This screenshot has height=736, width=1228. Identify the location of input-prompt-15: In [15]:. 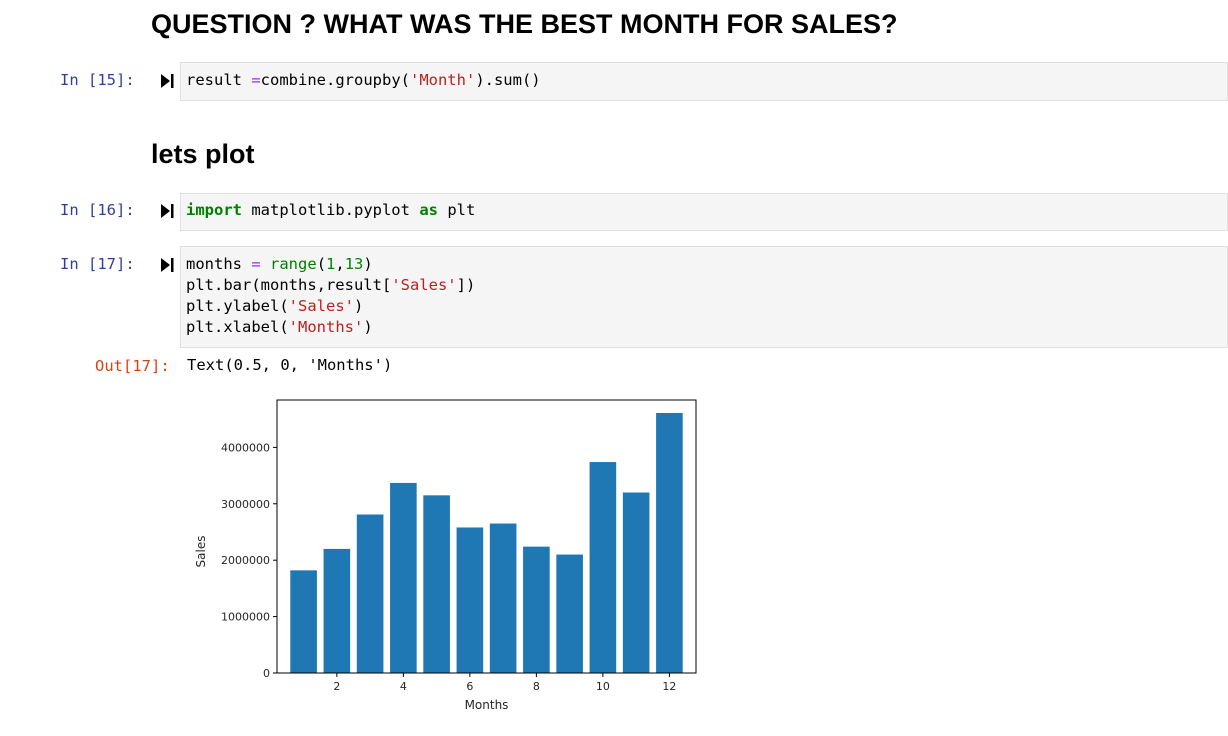
(97, 80).